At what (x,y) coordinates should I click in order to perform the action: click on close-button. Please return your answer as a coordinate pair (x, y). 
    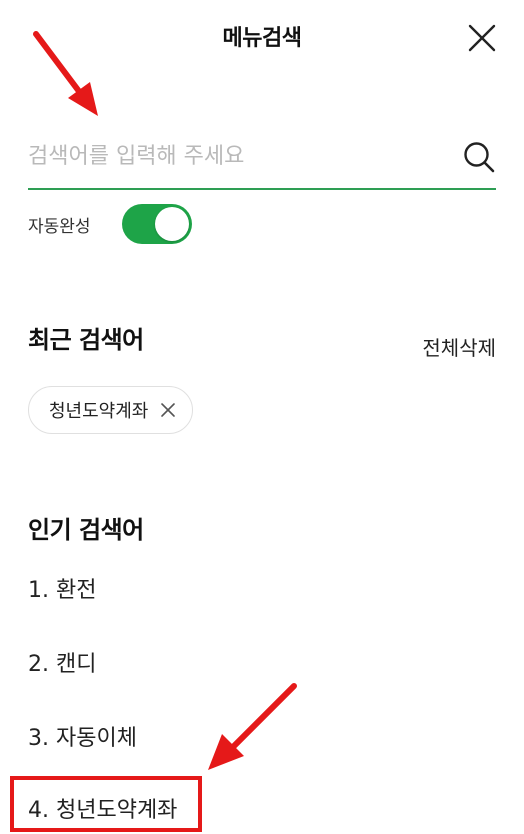
    Looking at the image, I should click on (482, 38).